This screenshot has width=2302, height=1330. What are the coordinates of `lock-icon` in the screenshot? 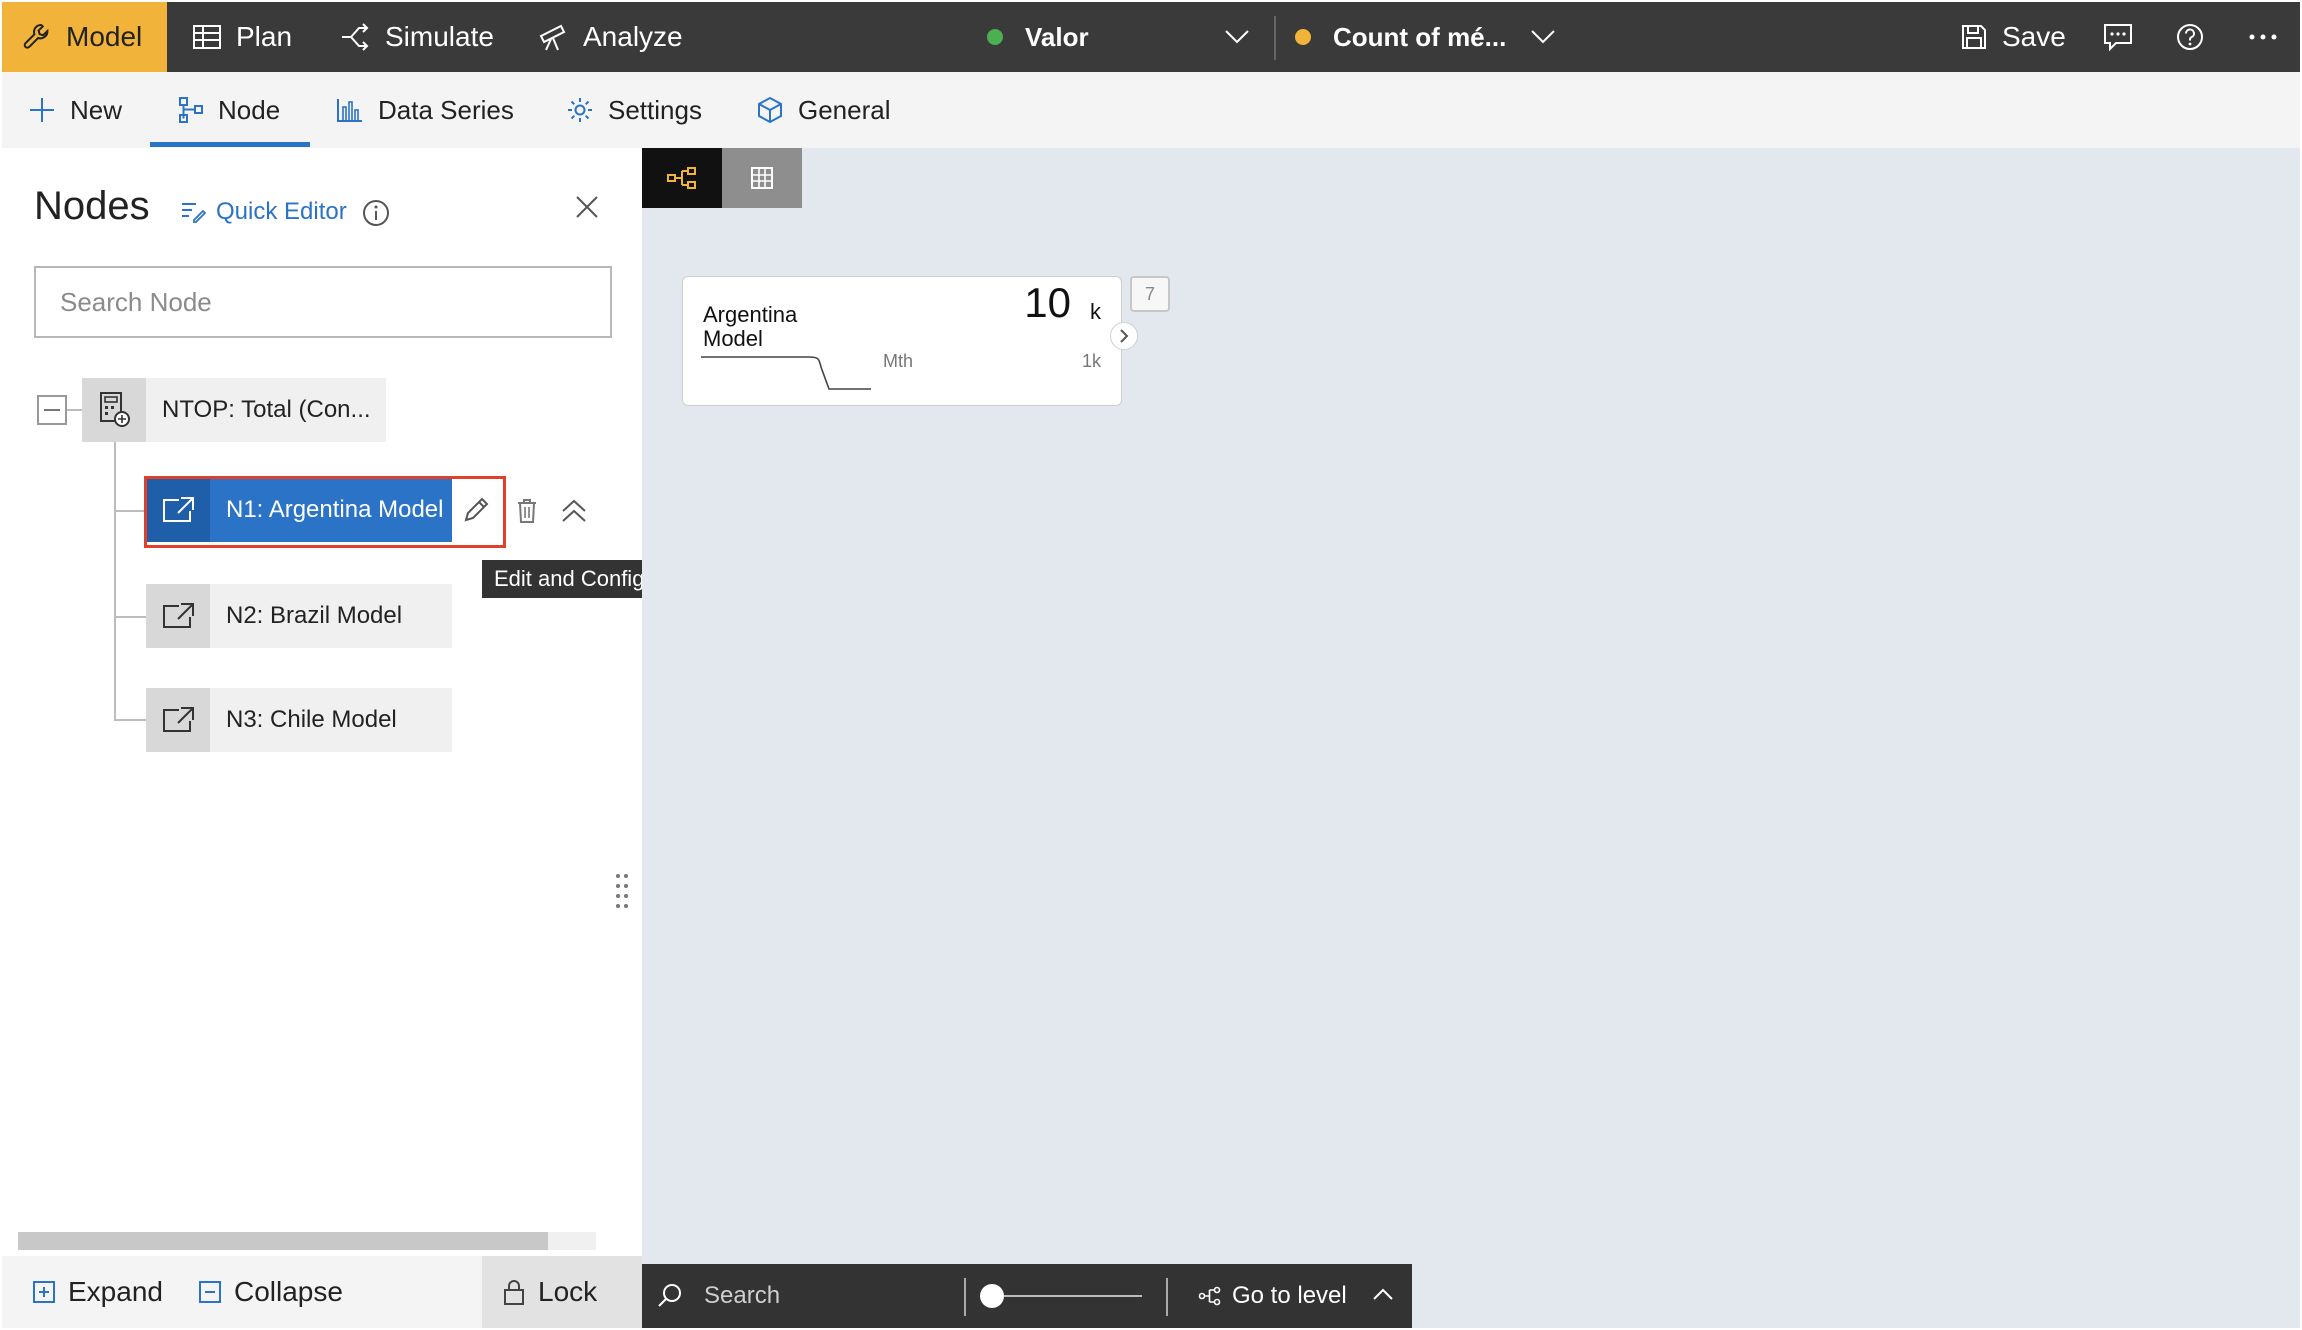 It's located at (514, 1292).